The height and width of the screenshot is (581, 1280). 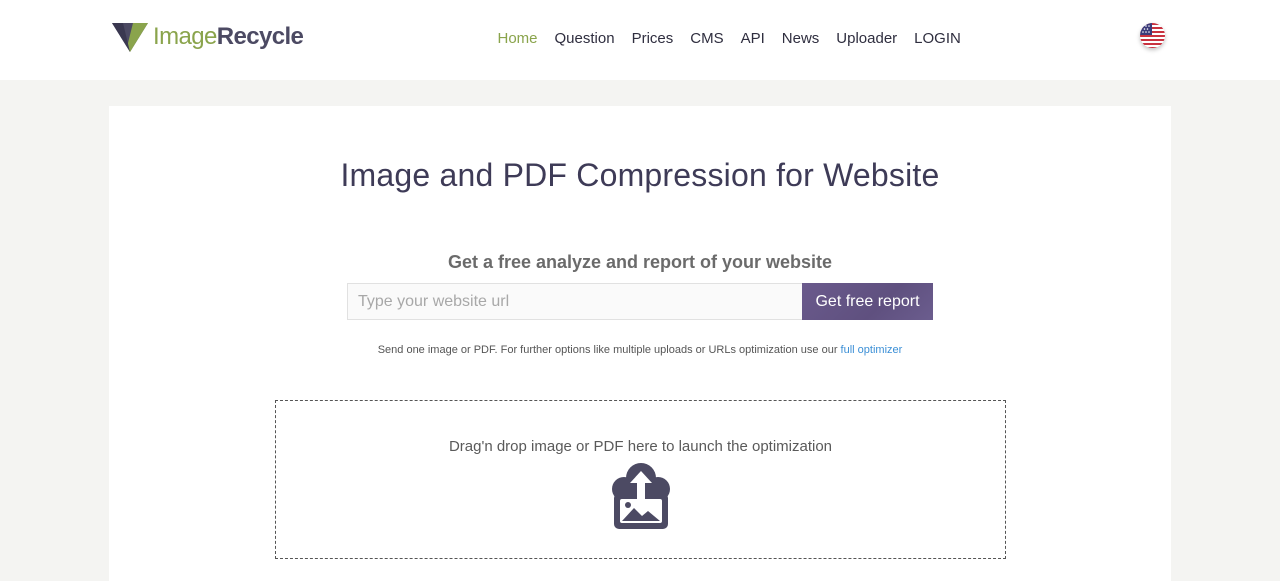 What do you see at coordinates (641, 496) in the screenshot?
I see `cloud-upload-image-icon` at bounding box center [641, 496].